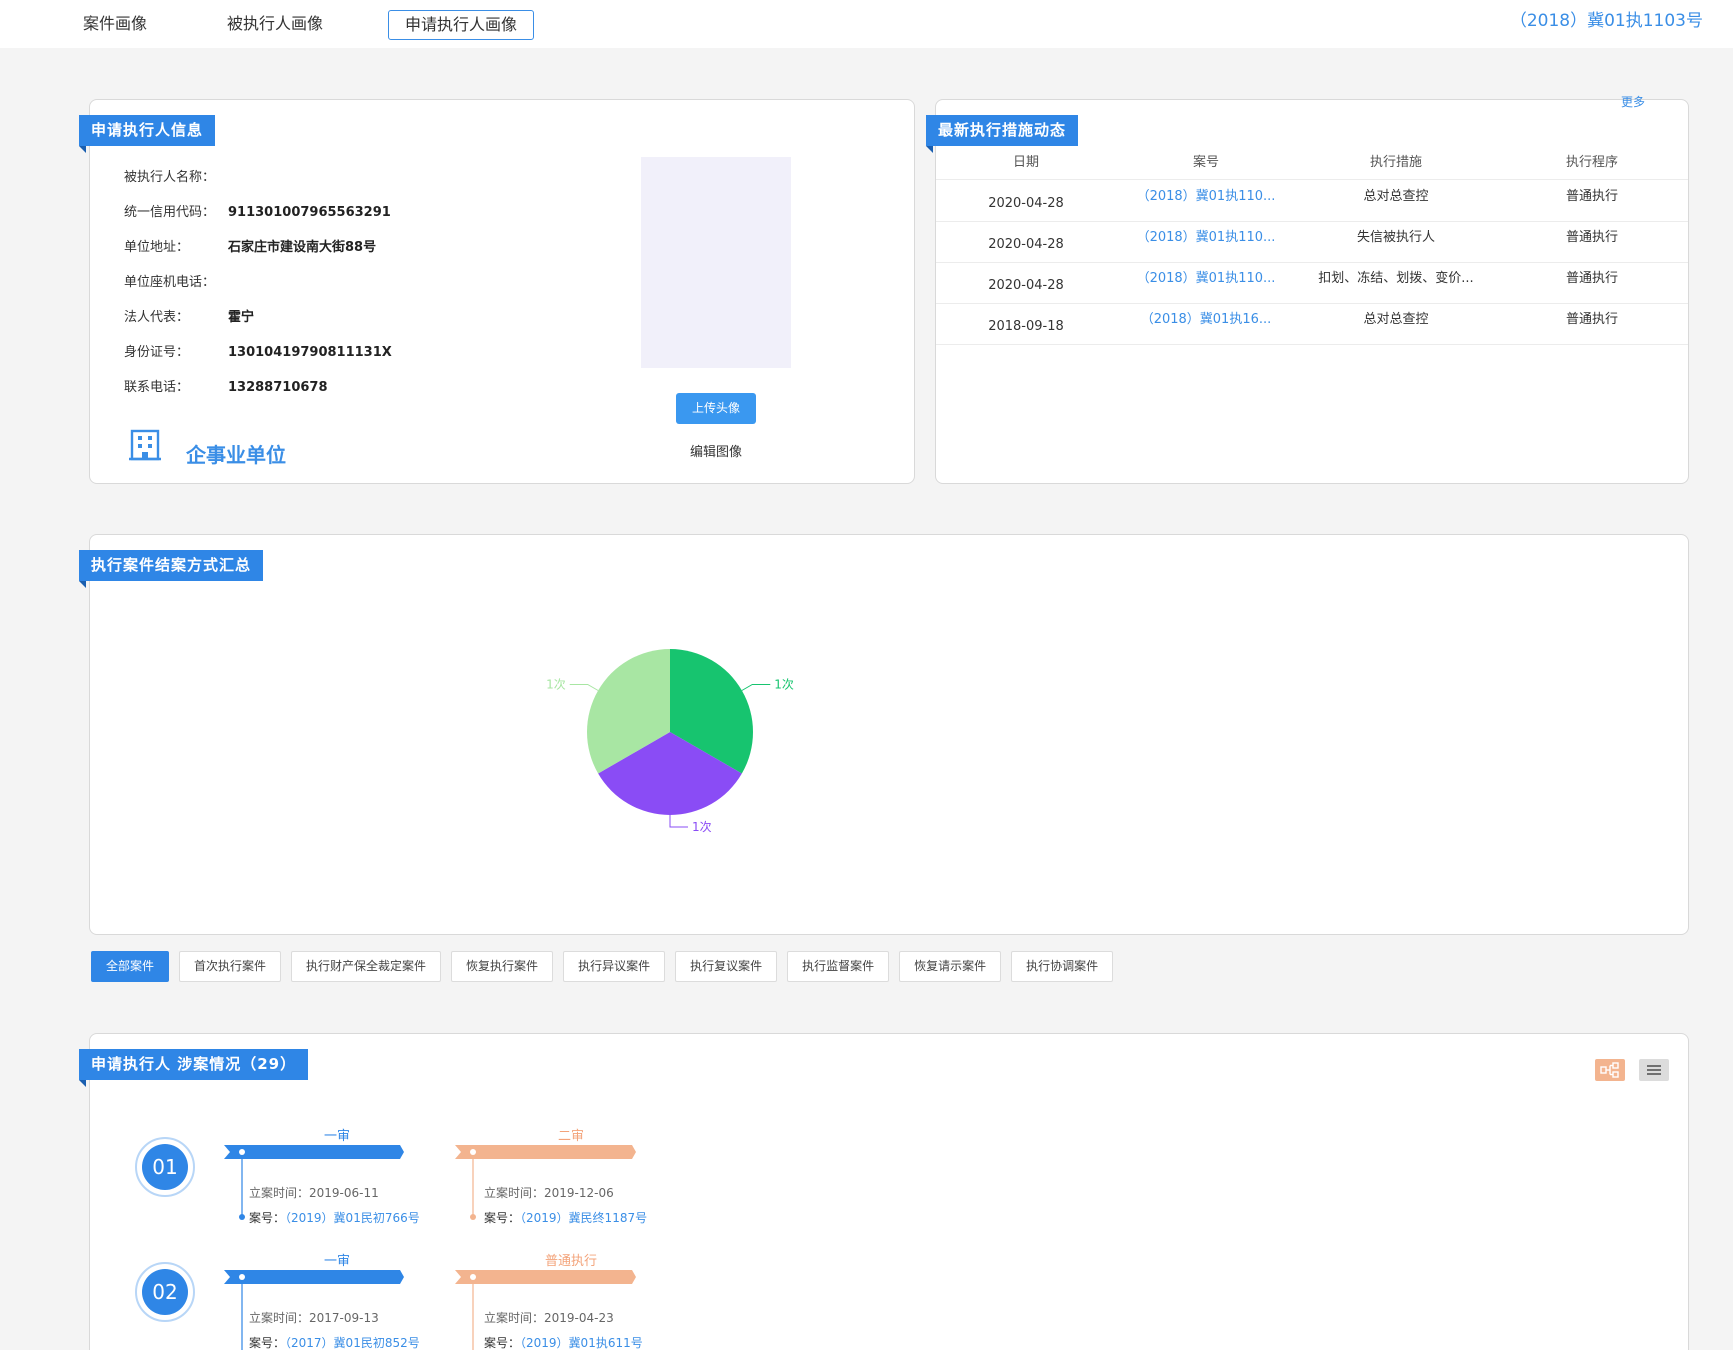 The height and width of the screenshot is (1350, 1733). I want to click on info-label: 单位座机电话：, so click(170, 282).